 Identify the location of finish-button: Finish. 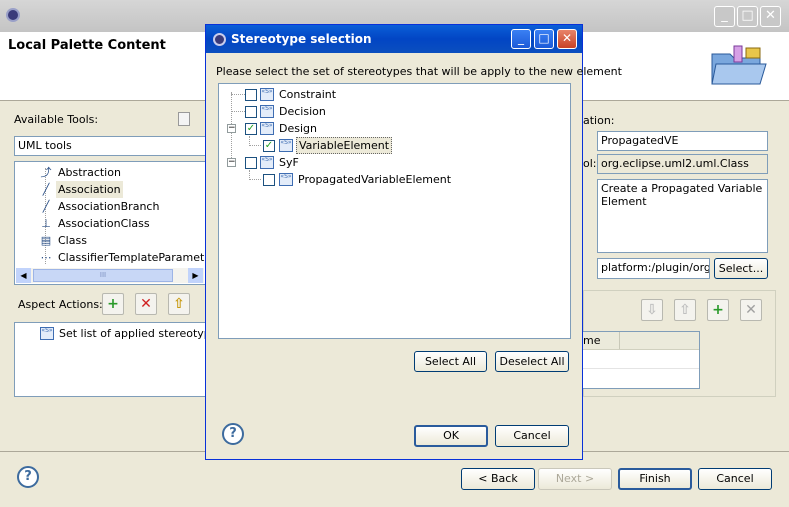
(655, 479).